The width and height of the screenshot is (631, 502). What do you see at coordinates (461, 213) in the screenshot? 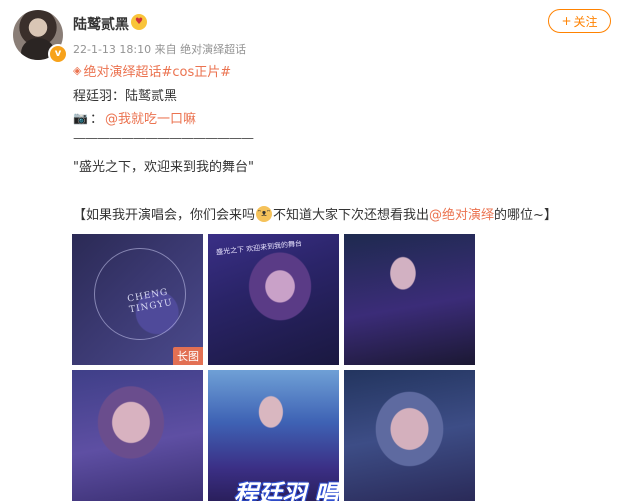
I see `mention-link: @绝对演绎` at bounding box center [461, 213].